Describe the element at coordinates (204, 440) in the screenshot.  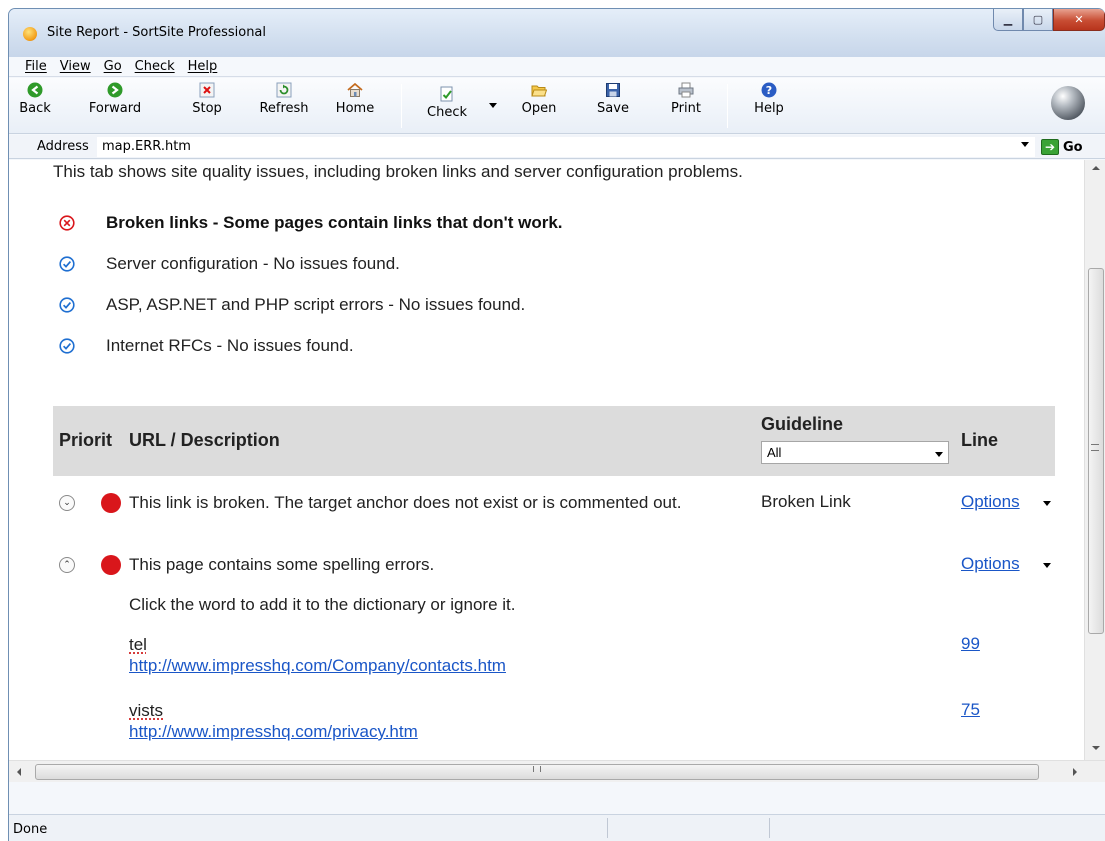
I see `url-column-header: URL / Description` at that location.